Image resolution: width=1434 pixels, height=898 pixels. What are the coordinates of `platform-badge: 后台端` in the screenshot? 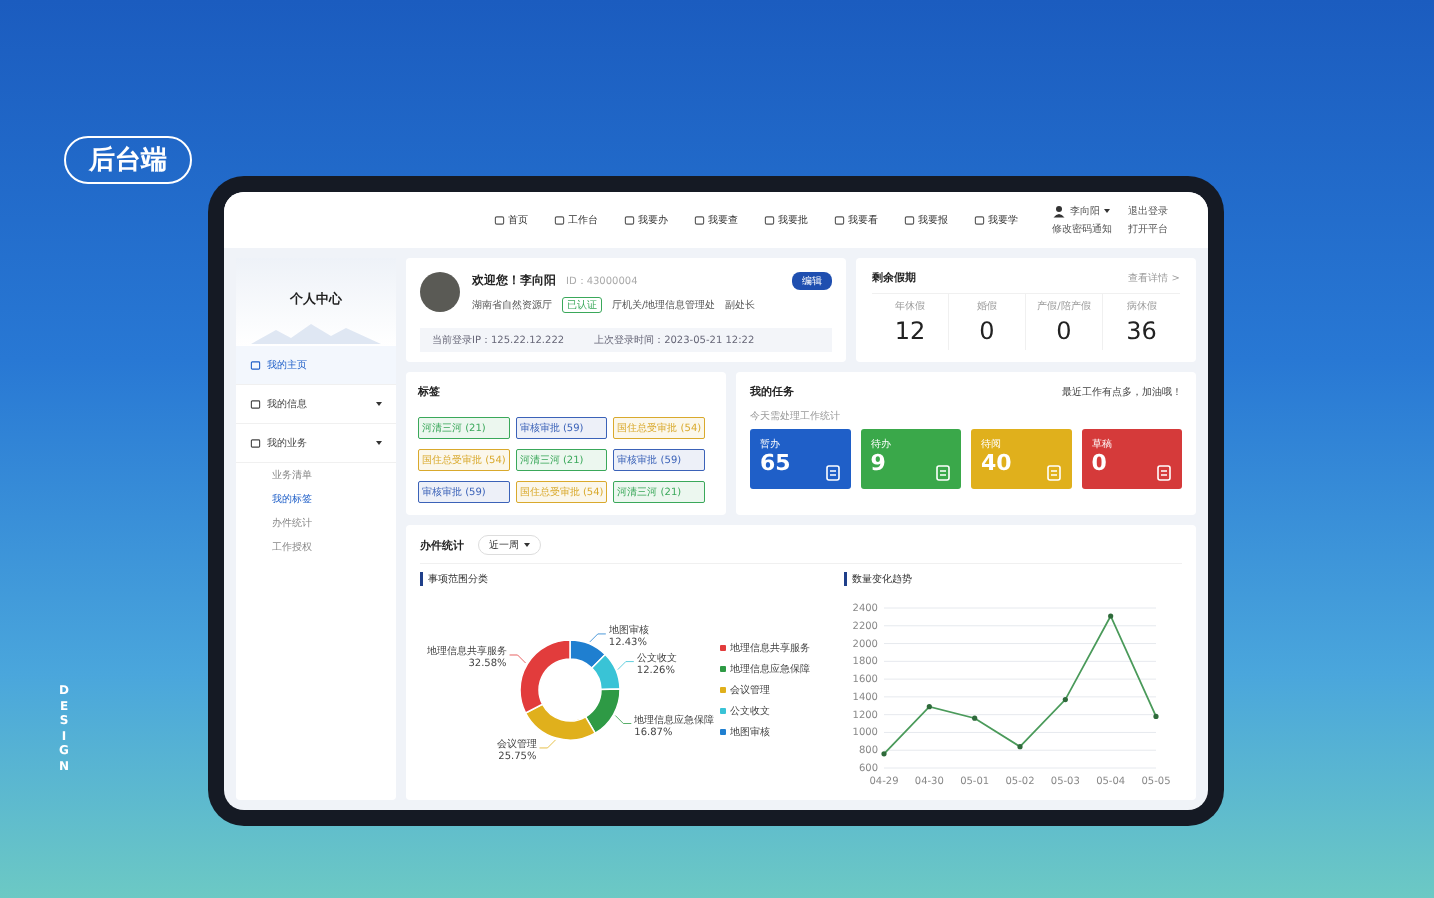 It's located at (128, 160).